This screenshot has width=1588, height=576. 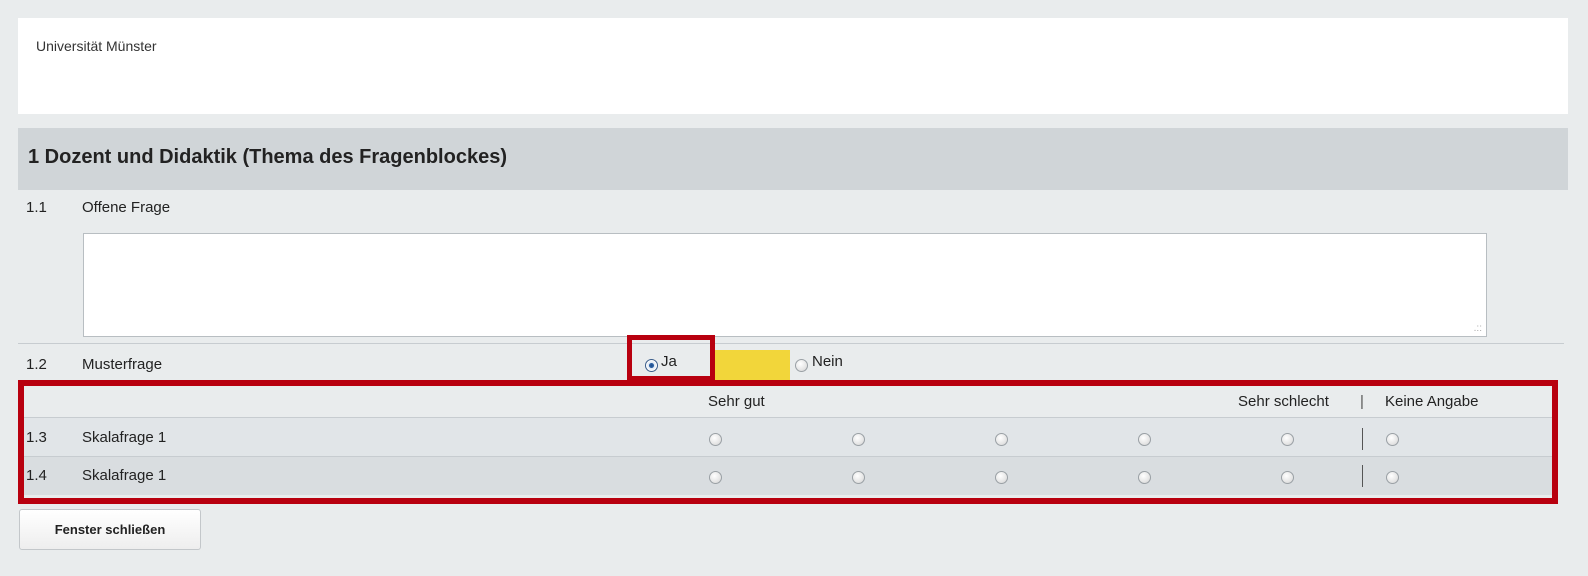 What do you see at coordinates (122, 364) in the screenshot?
I see `question-text: Musterfrage` at bounding box center [122, 364].